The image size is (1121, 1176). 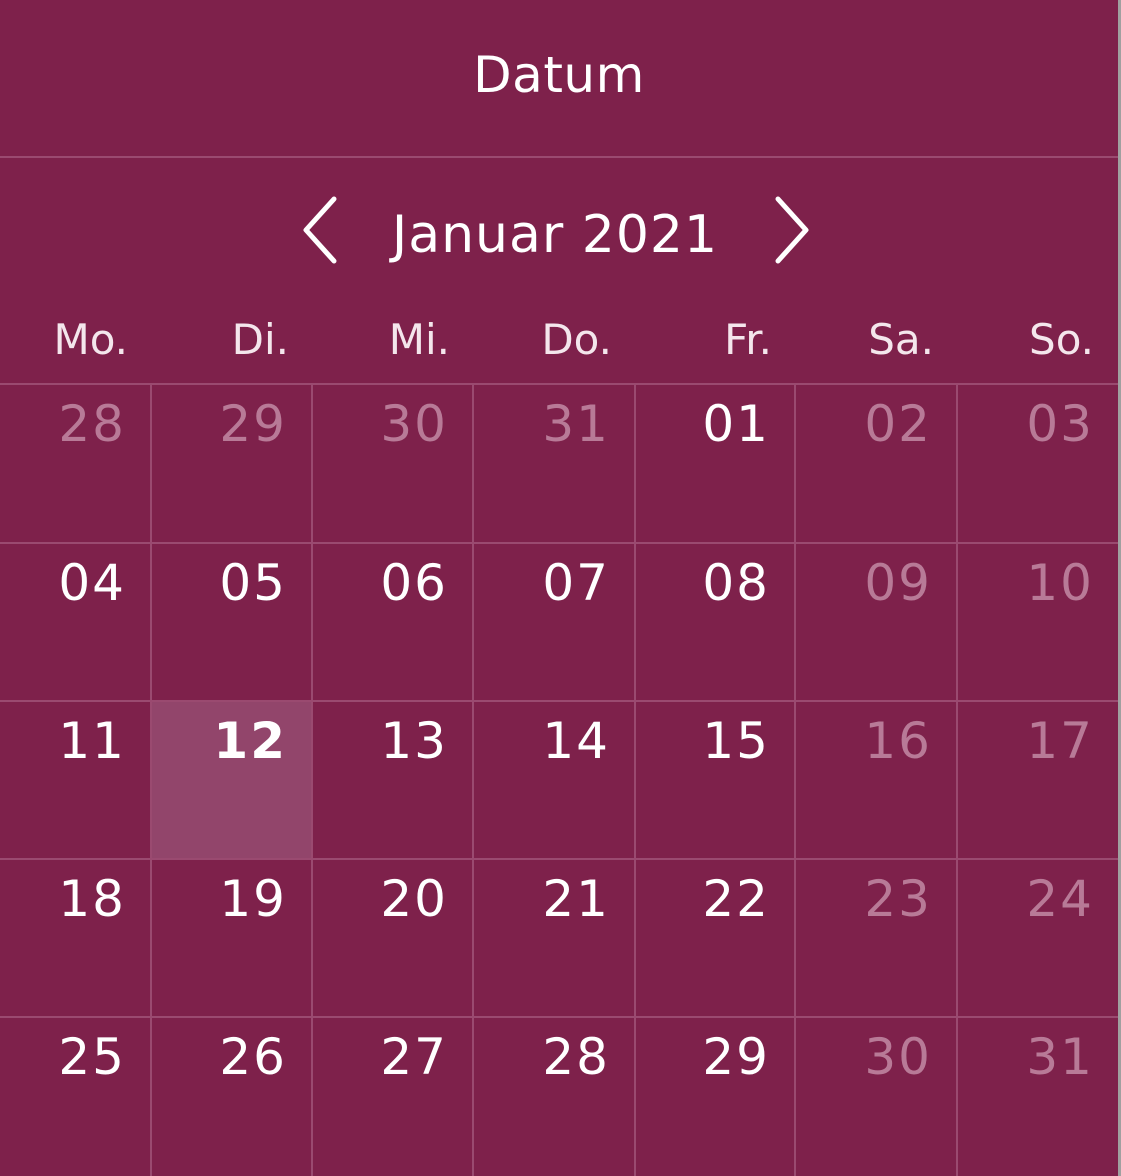 What do you see at coordinates (1038, 781) in the screenshot?
I see `day-cell: 17` at bounding box center [1038, 781].